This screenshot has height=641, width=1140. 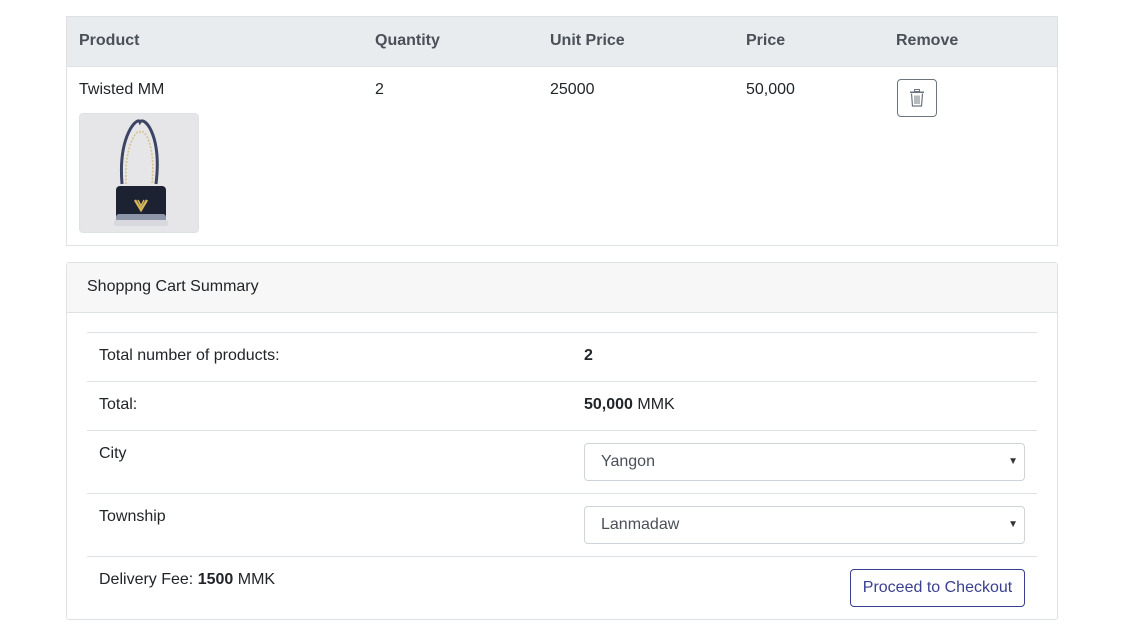 What do you see at coordinates (122, 89) in the screenshot?
I see `product-name: Twisted MM` at bounding box center [122, 89].